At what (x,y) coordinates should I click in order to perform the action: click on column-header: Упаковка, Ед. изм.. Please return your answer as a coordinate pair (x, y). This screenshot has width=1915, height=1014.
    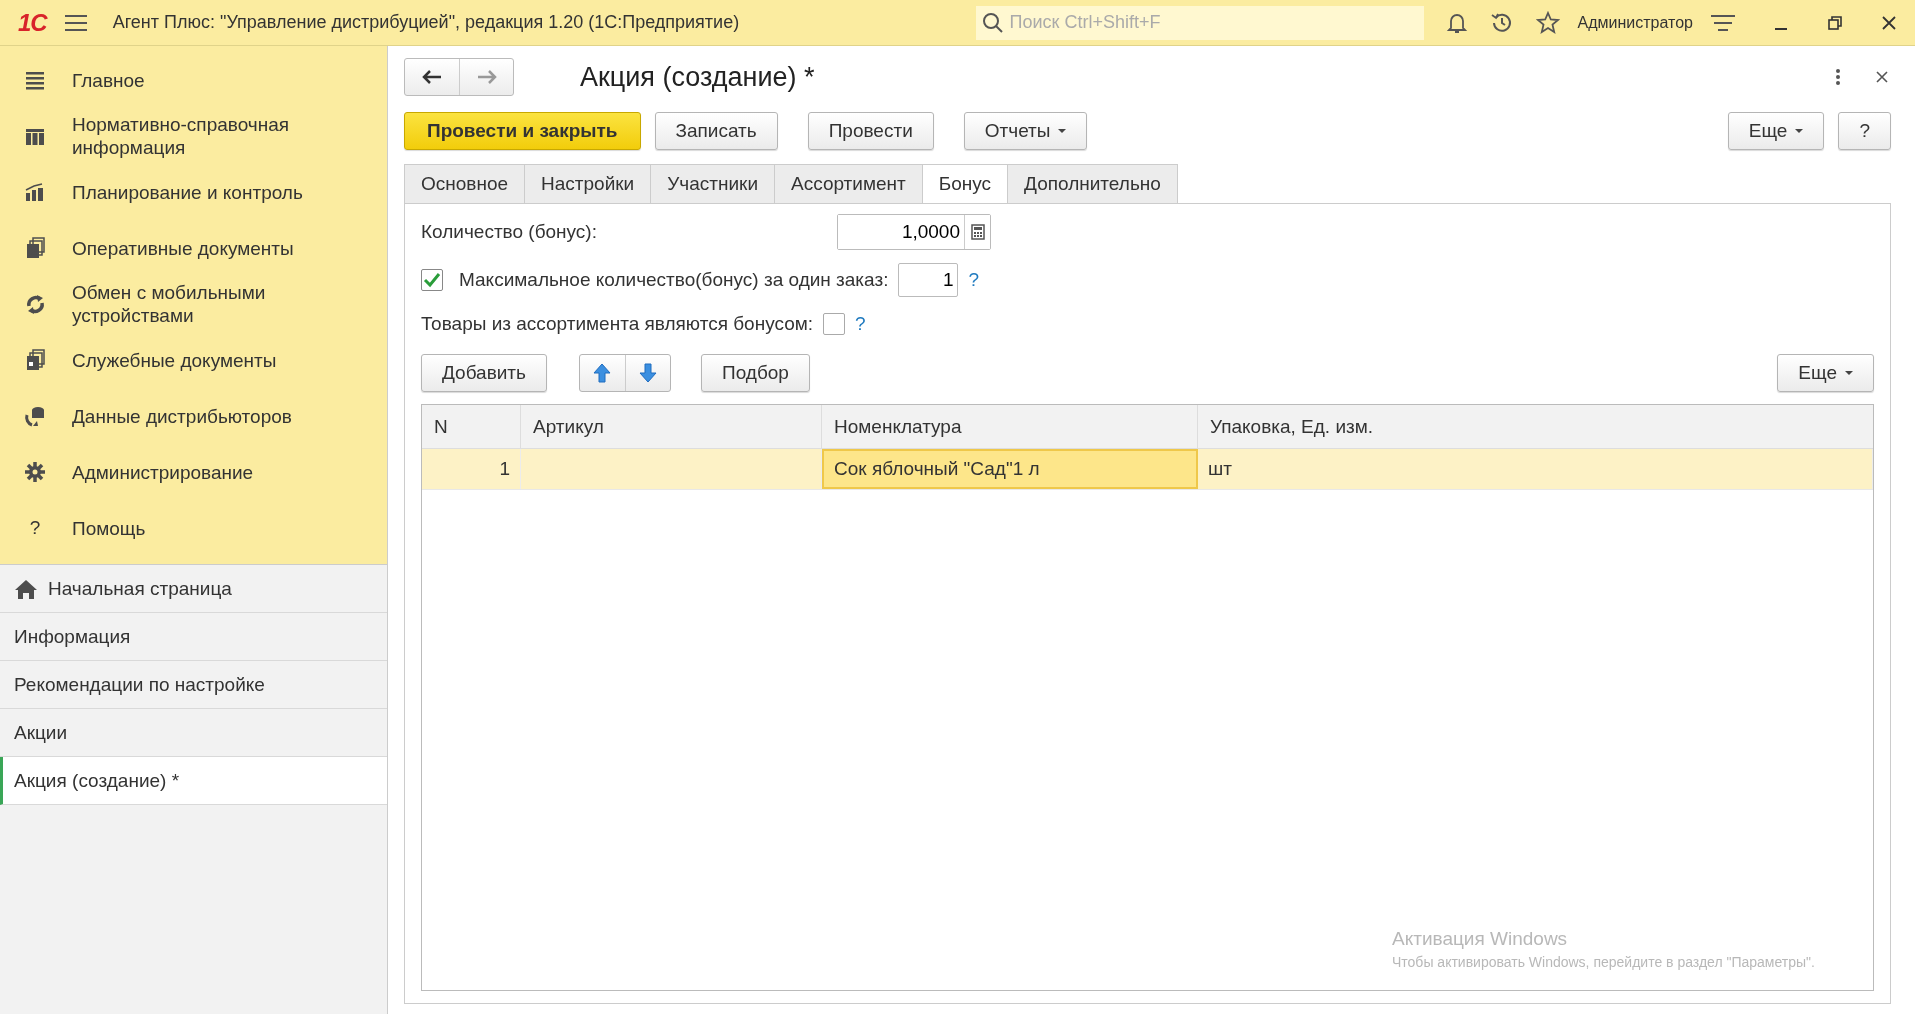
    Looking at the image, I should click on (1535, 426).